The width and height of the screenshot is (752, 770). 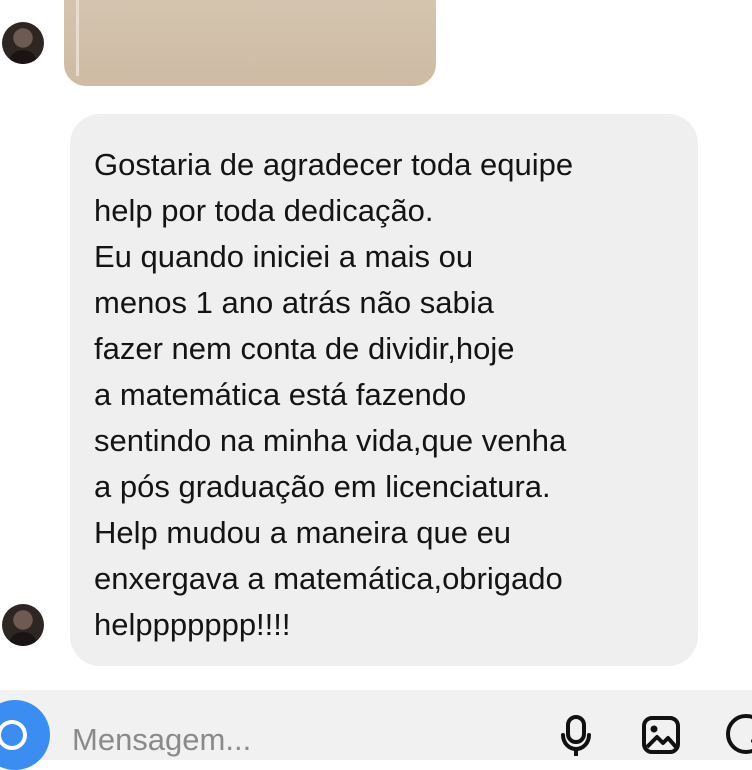 I want to click on message-line: help por toda dedicação., so click(x=264, y=210).